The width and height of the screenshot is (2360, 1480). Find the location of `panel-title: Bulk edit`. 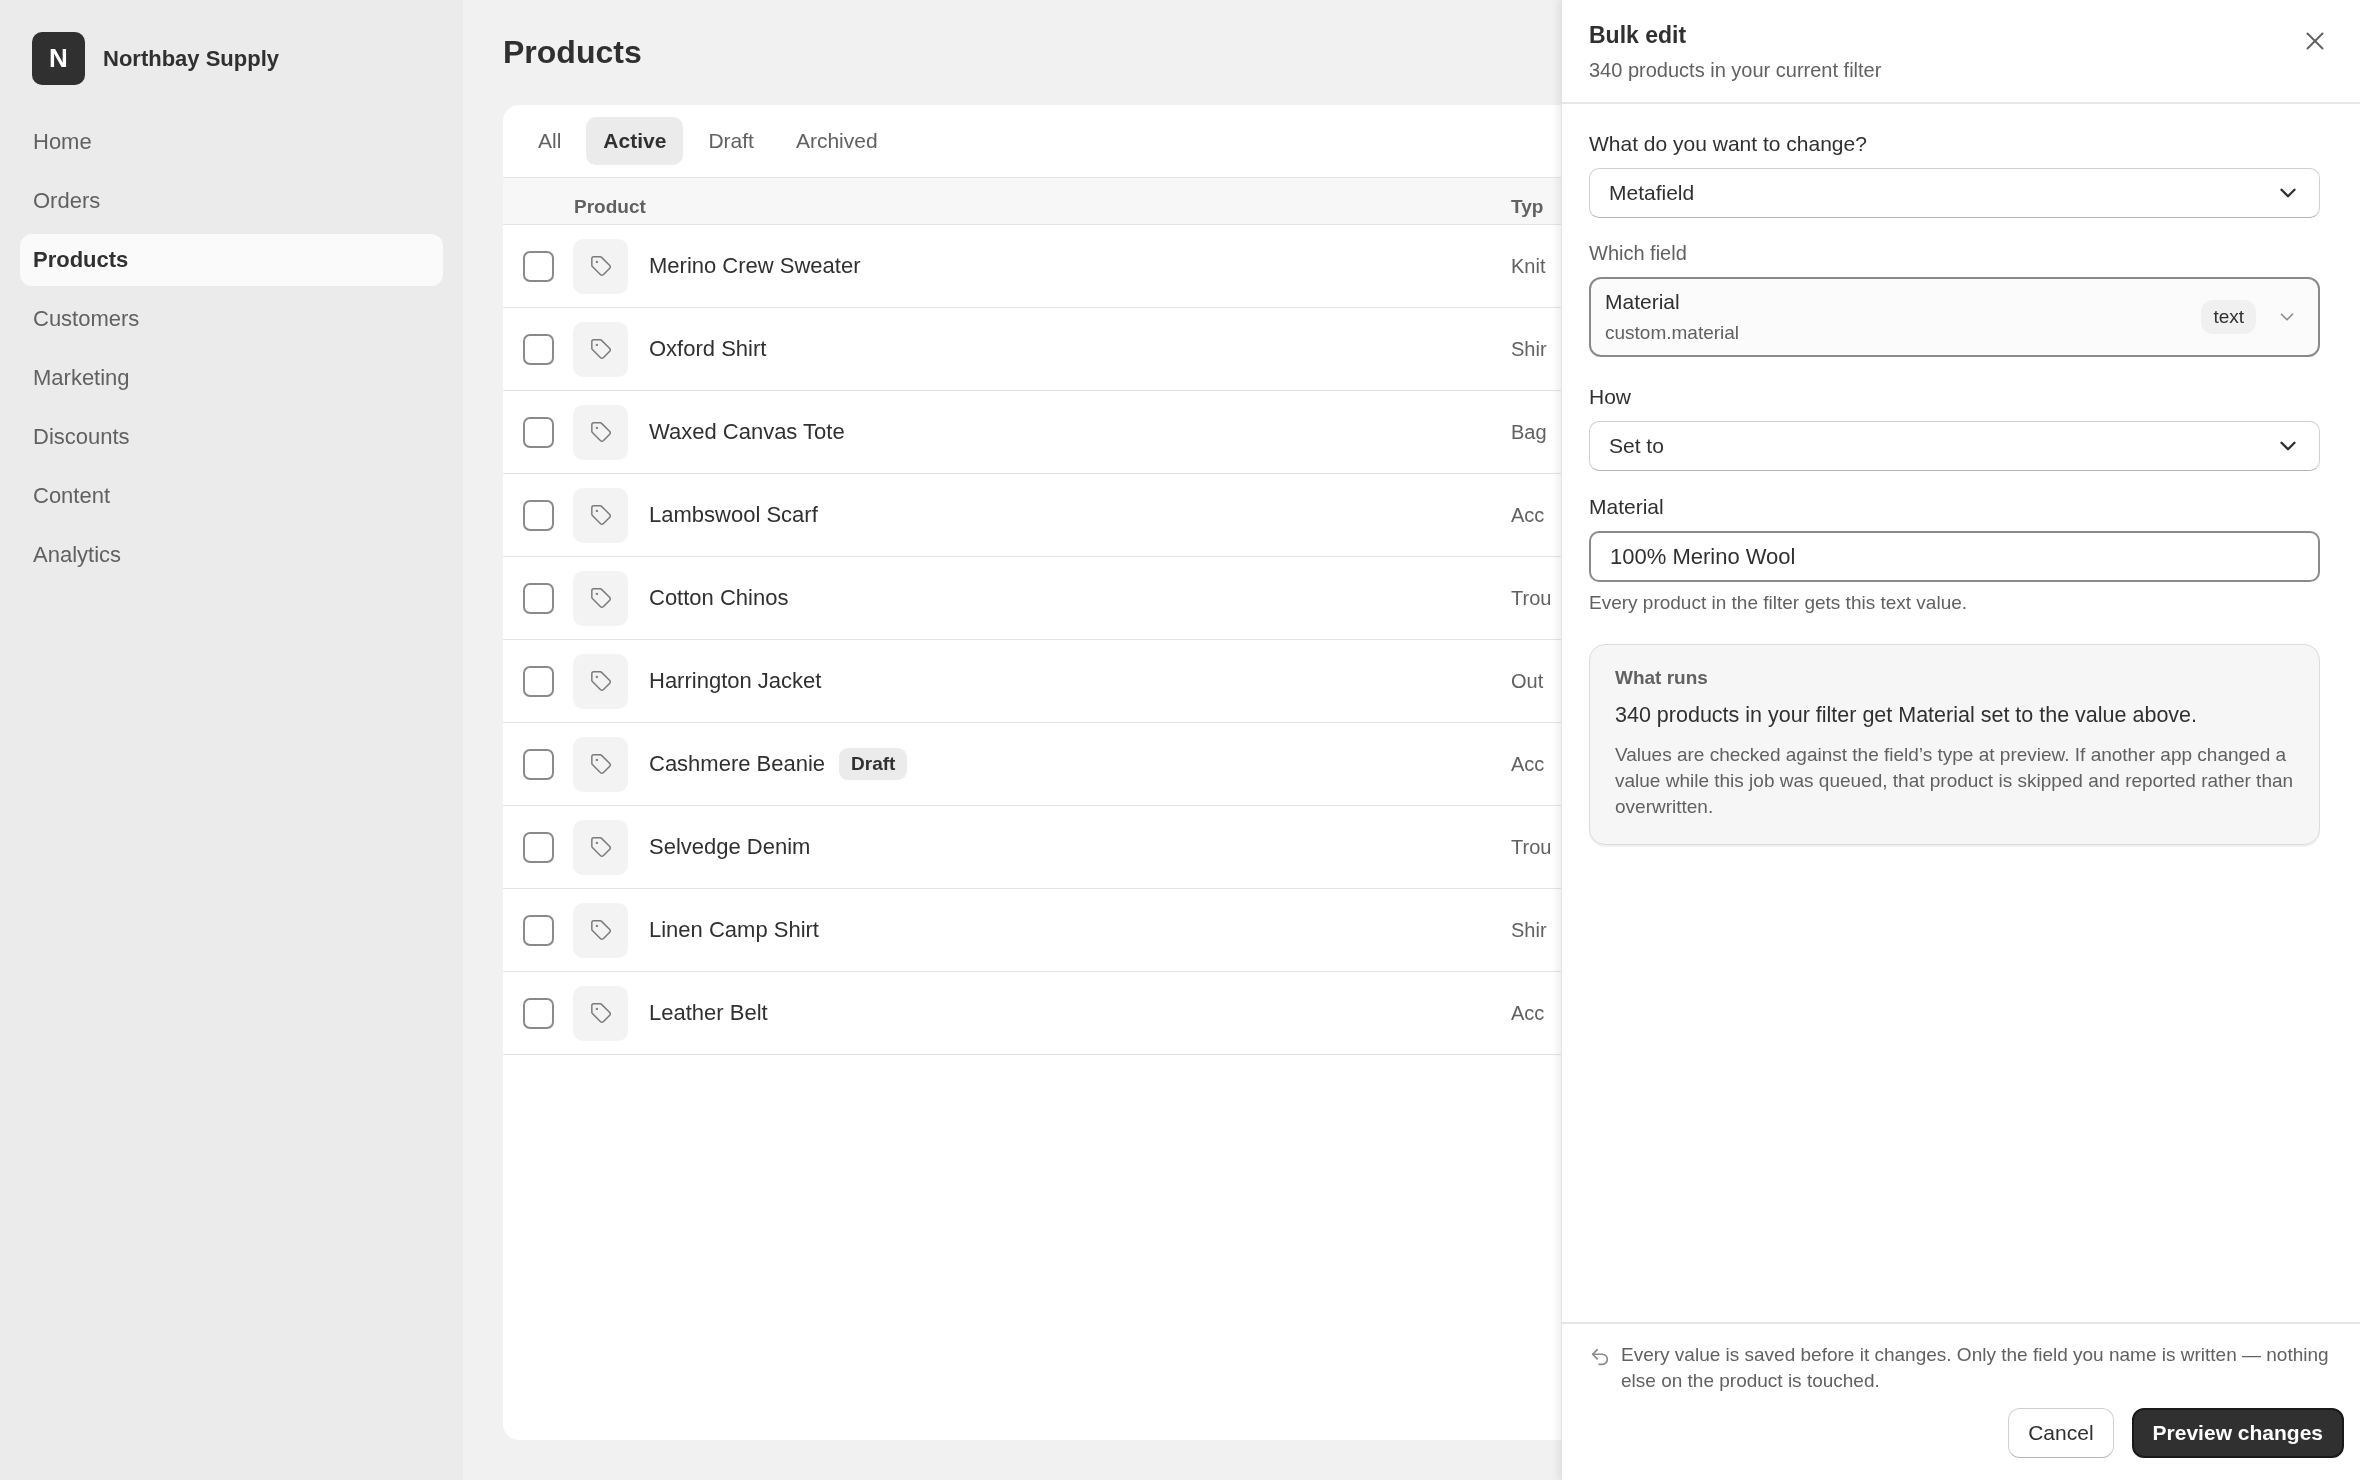

panel-title: Bulk edit is located at coordinates (1638, 35).